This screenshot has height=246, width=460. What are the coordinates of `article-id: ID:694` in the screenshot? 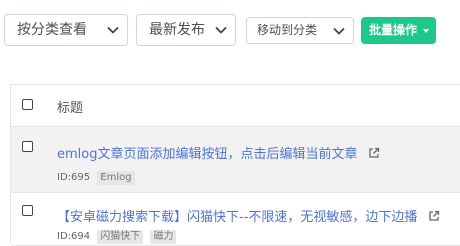 It's located at (74, 236).